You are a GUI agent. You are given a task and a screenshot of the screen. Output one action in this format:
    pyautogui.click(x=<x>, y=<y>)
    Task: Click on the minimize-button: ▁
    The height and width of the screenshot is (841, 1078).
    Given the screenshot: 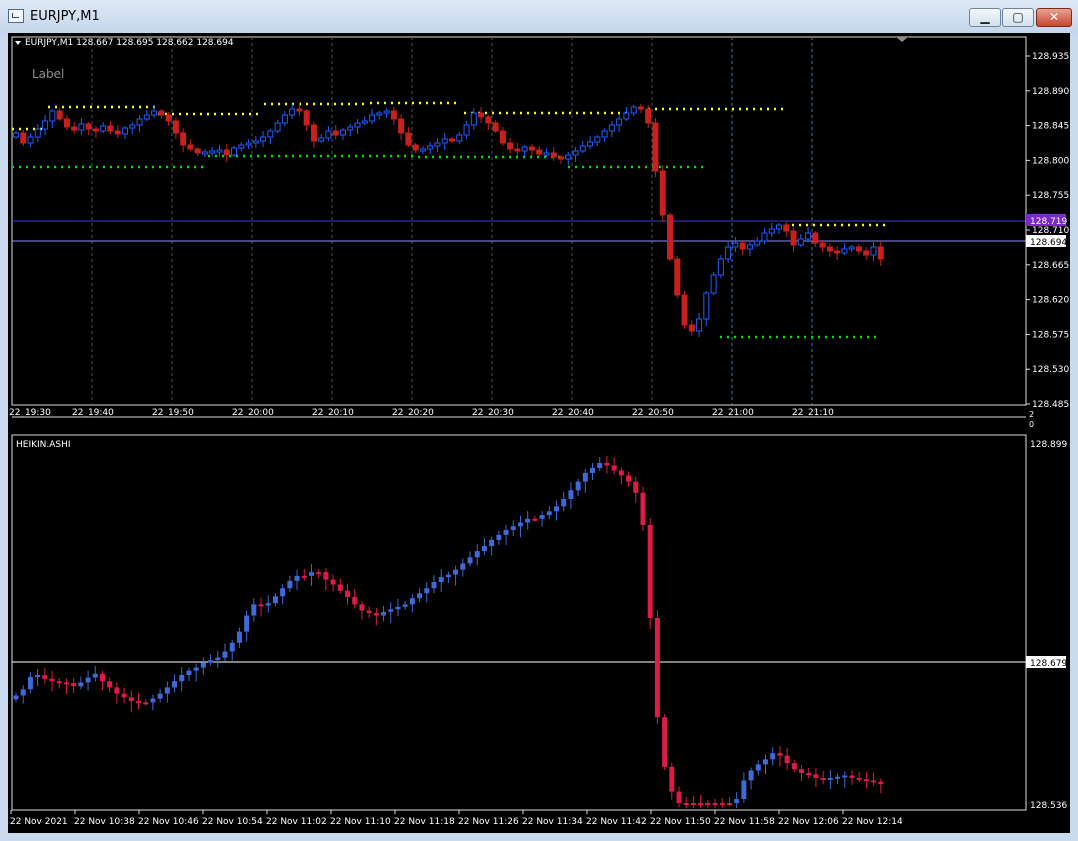 What is the action you would take?
    pyautogui.click(x=985, y=17)
    